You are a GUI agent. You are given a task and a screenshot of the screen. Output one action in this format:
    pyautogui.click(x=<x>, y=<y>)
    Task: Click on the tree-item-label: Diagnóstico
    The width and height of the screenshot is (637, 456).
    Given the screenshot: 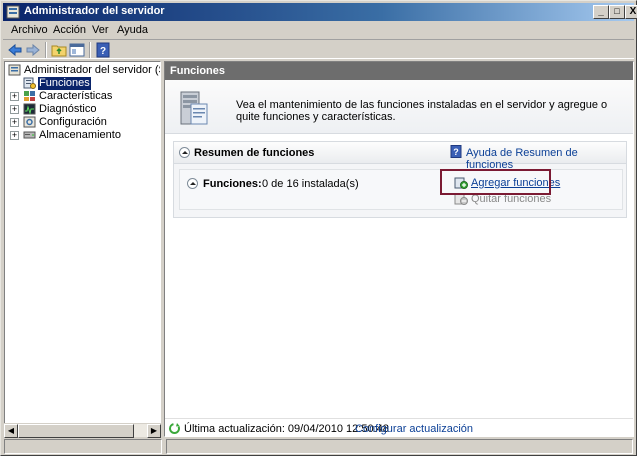 What is the action you would take?
    pyautogui.click(x=68, y=109)
    